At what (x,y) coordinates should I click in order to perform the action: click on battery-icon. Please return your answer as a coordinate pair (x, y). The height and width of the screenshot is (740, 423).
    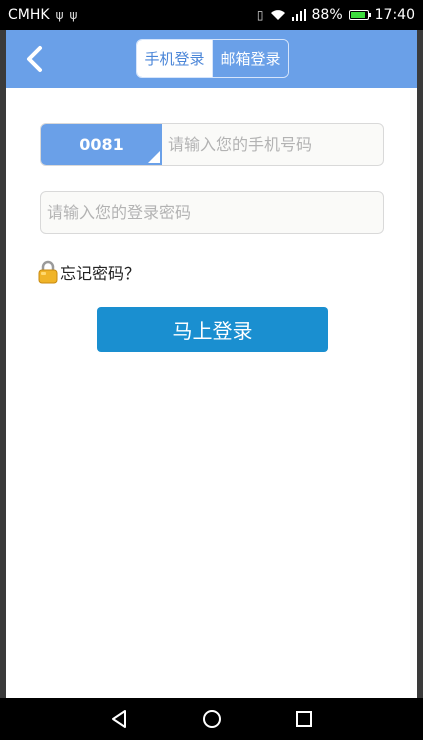
    Looking at the image, I should click on (359, 15).